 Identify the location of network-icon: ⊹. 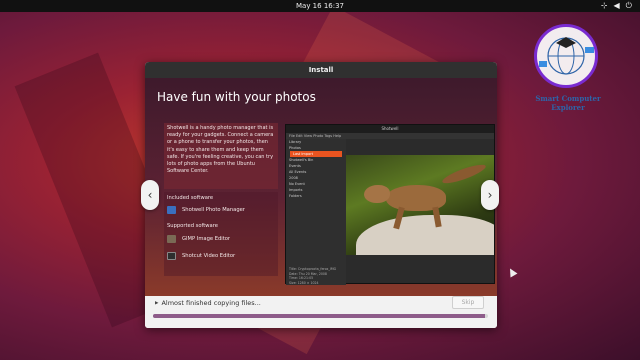
(604, 6).